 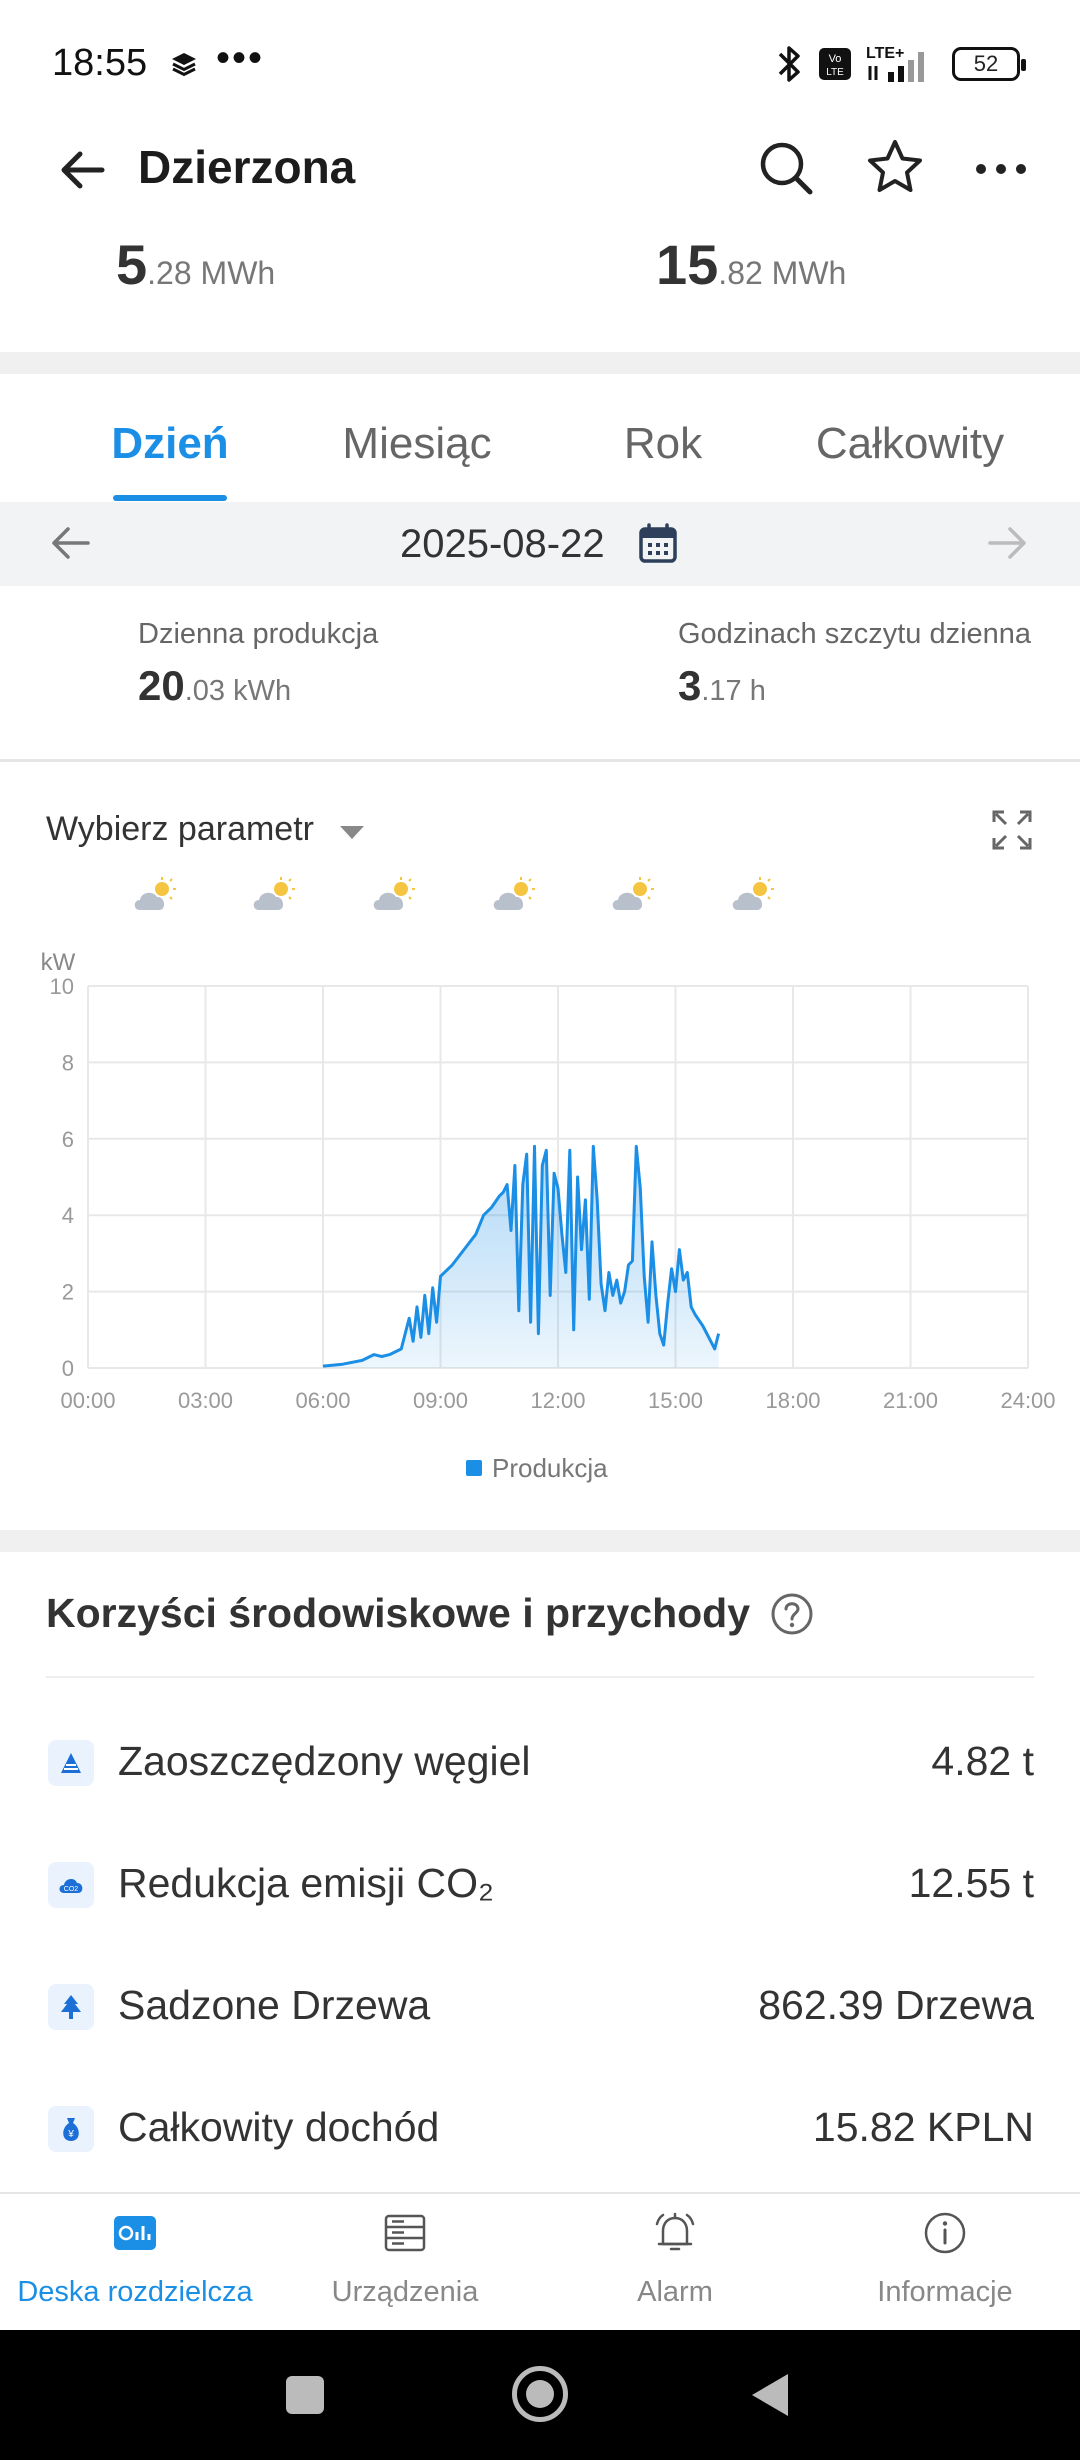 I want to click on calendar-icon, so click(x=658, y=543).